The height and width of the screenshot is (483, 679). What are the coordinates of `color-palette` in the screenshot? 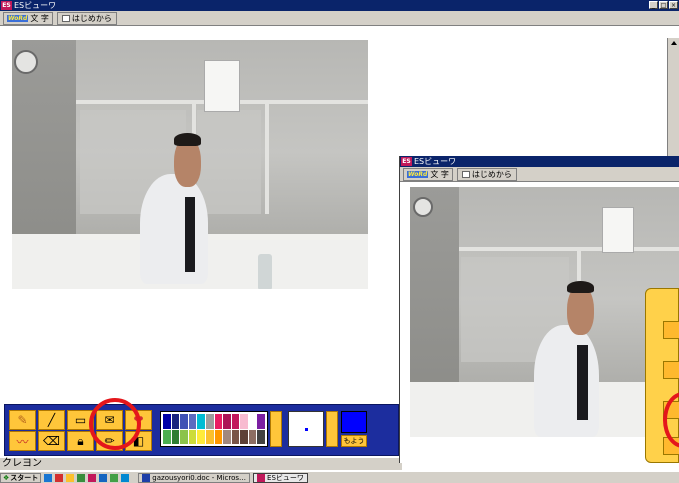 It's located at (214, 429).